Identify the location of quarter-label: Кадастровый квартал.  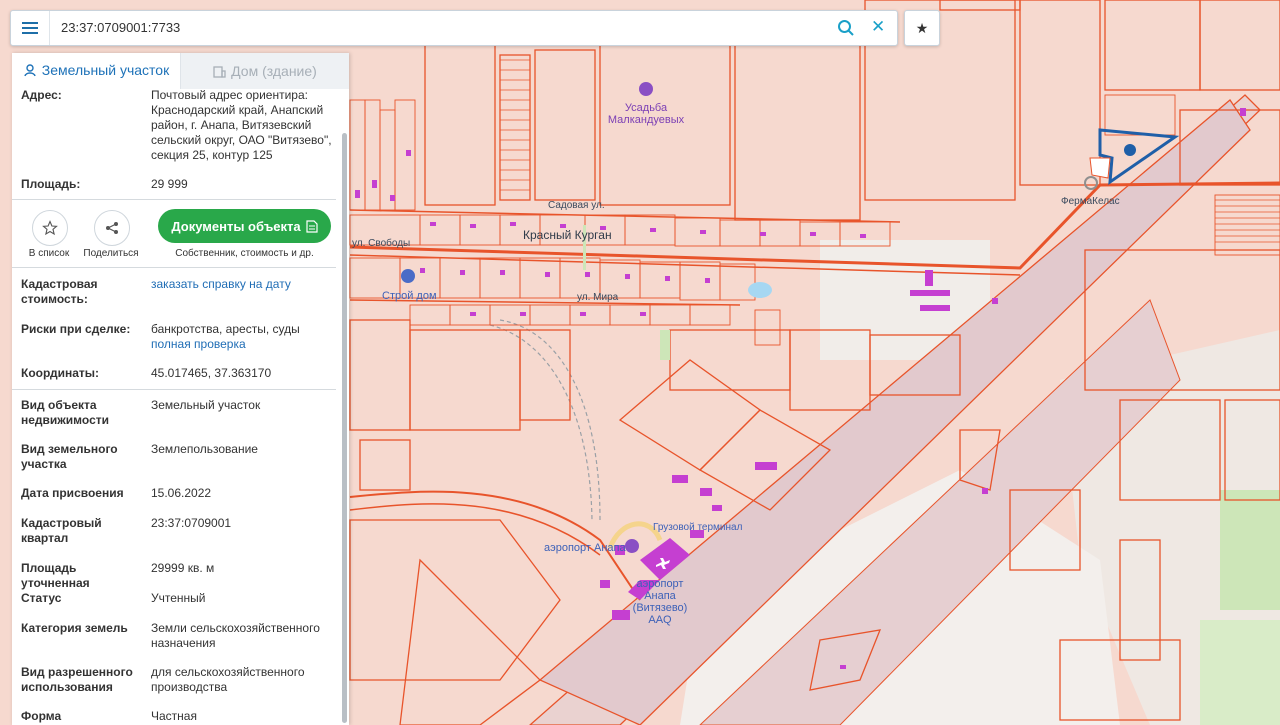
(61, 530).